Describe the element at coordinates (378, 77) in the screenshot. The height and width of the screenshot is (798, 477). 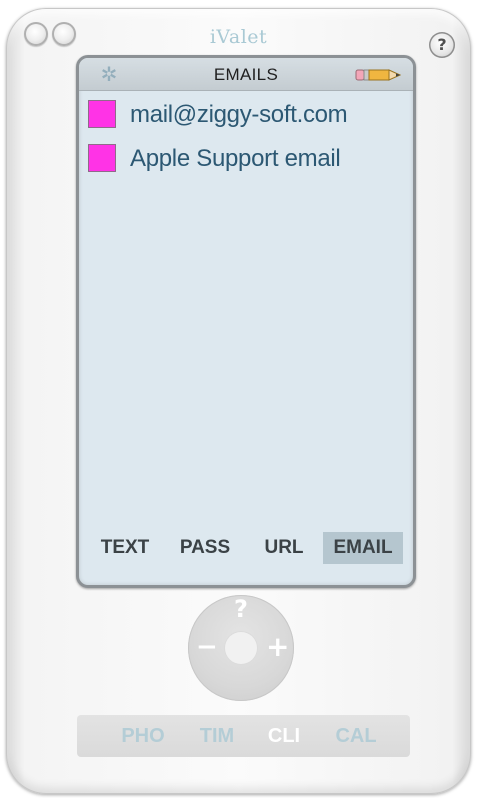
I see `pencil-icon` at that location.